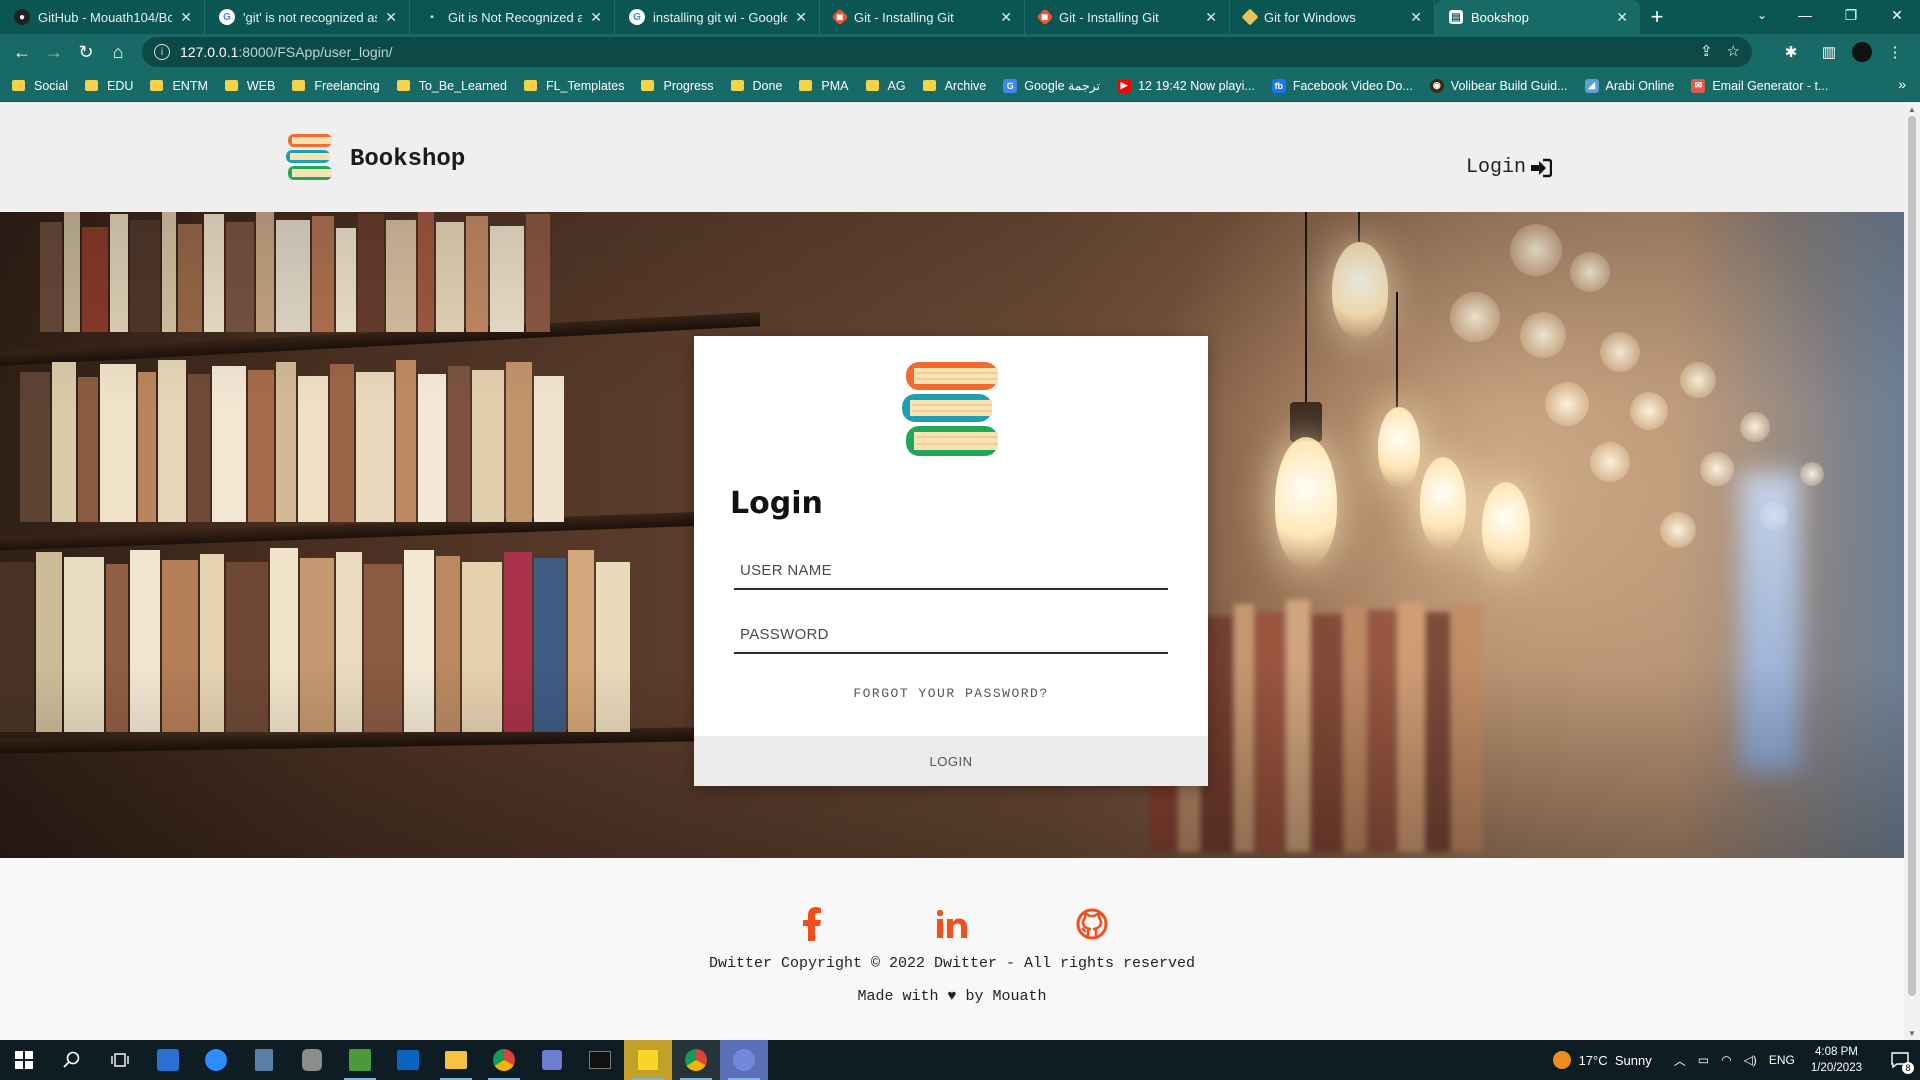 The height and width of the screenshot is (1080, 1920). Describe the element at coordinates (54, 52) in the screenshot. I see `forward-icon: →` at that location.